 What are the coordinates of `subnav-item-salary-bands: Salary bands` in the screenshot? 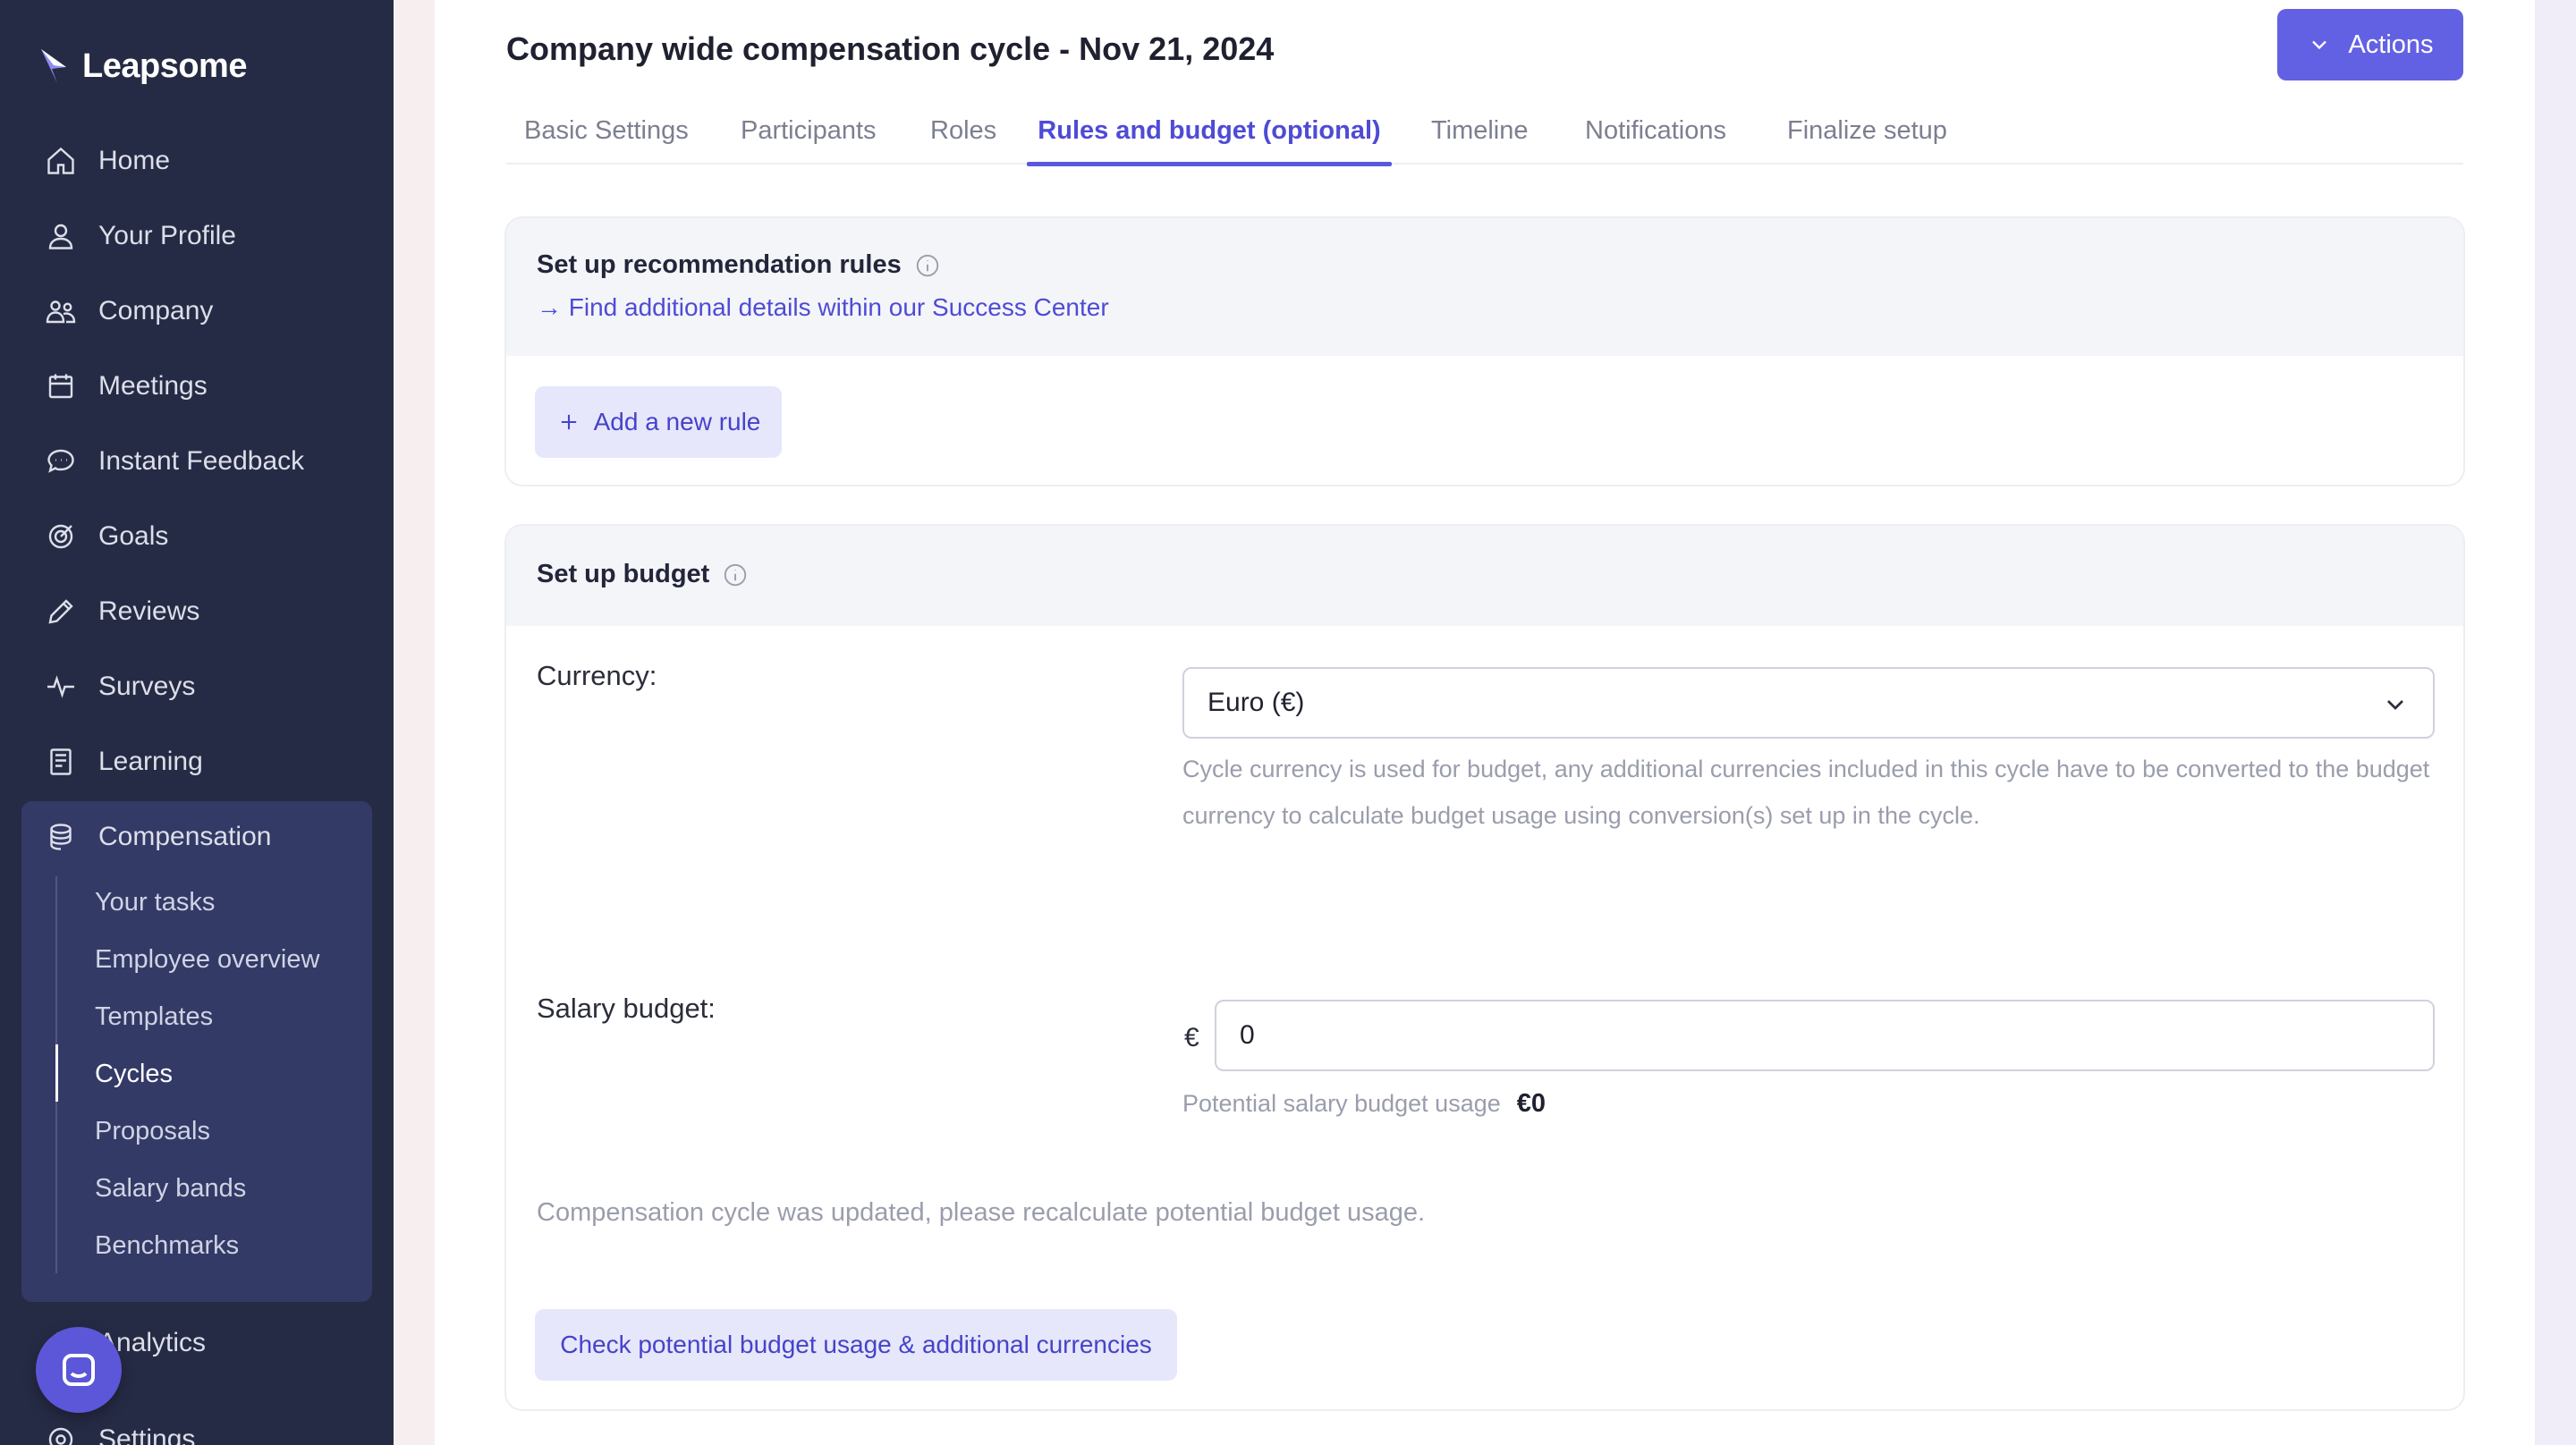 It's located at (170, 1188).